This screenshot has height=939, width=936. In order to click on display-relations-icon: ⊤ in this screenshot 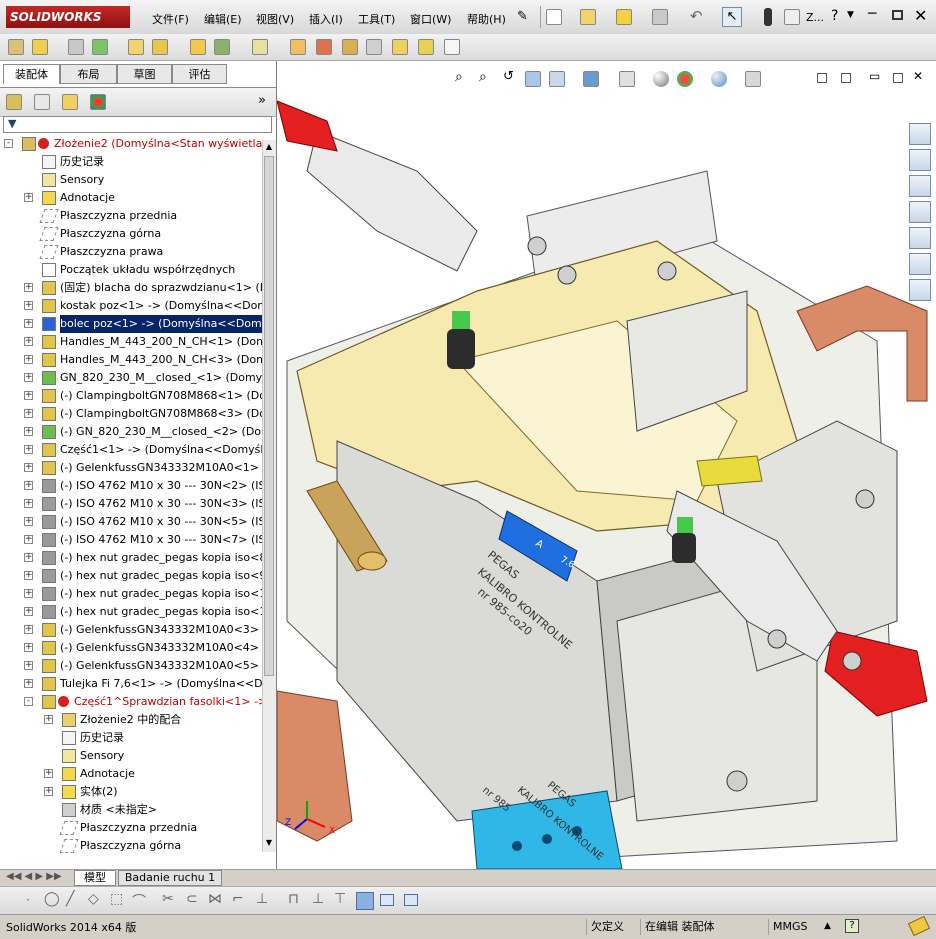, I will do `click(340, 899)`.